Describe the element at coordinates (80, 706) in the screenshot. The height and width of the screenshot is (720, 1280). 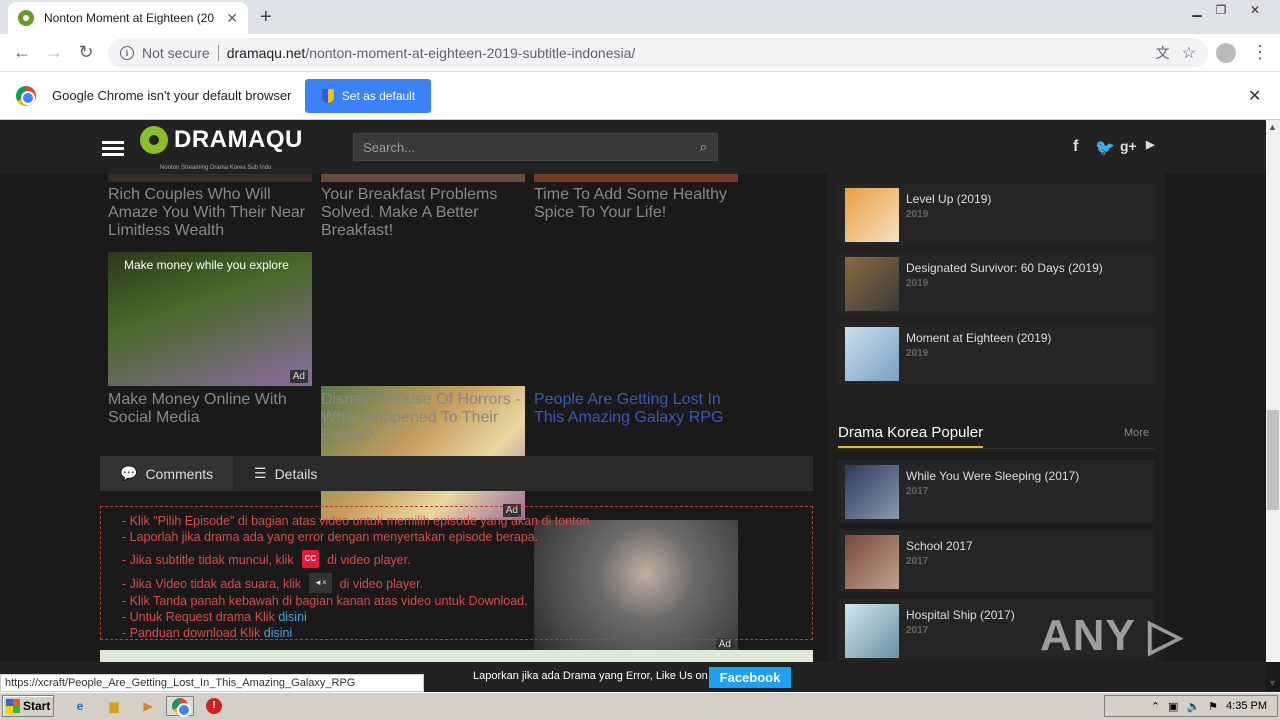
I see `ie-icon: e` at that location.